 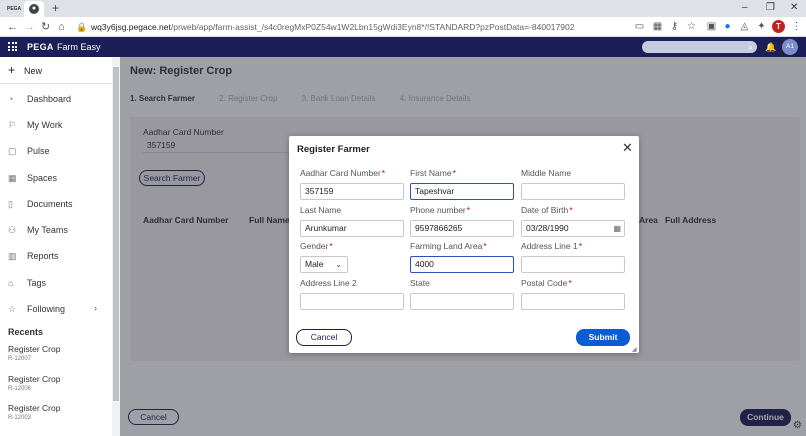 I want to click on new-tab-icon: +, so click(x=55, y=8).